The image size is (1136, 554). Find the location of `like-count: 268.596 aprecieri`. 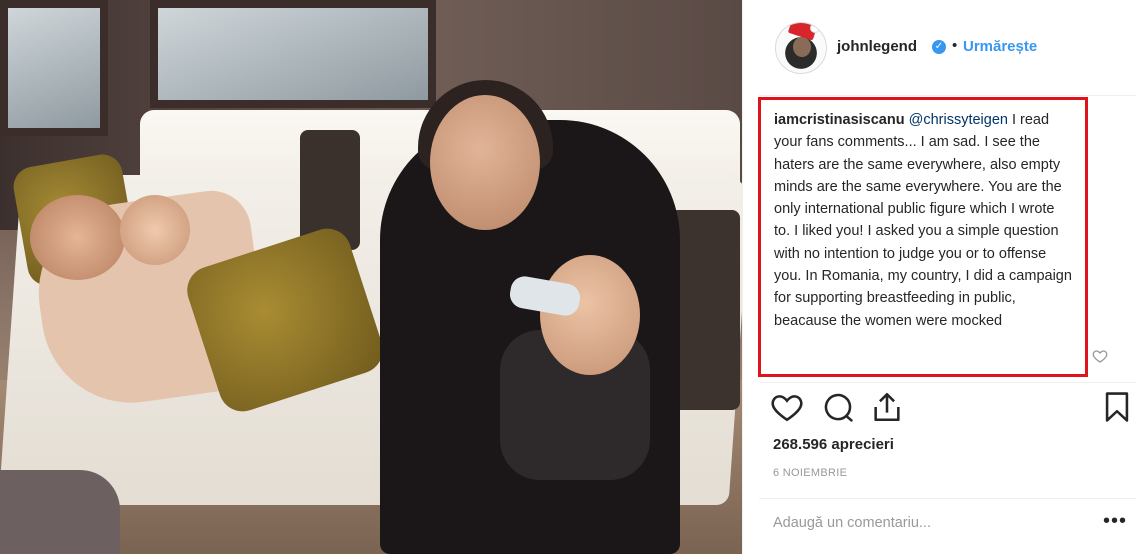

like-count: 268.596 aprecieri is located at coordinates (833, 444).